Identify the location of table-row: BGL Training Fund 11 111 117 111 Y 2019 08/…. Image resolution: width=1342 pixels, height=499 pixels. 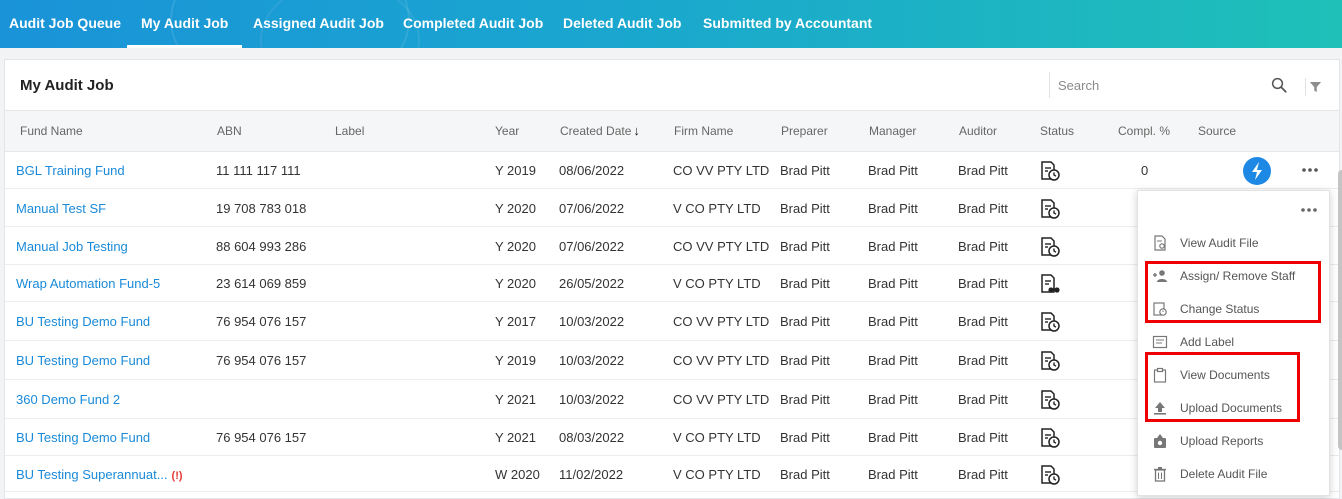
(672, 170).